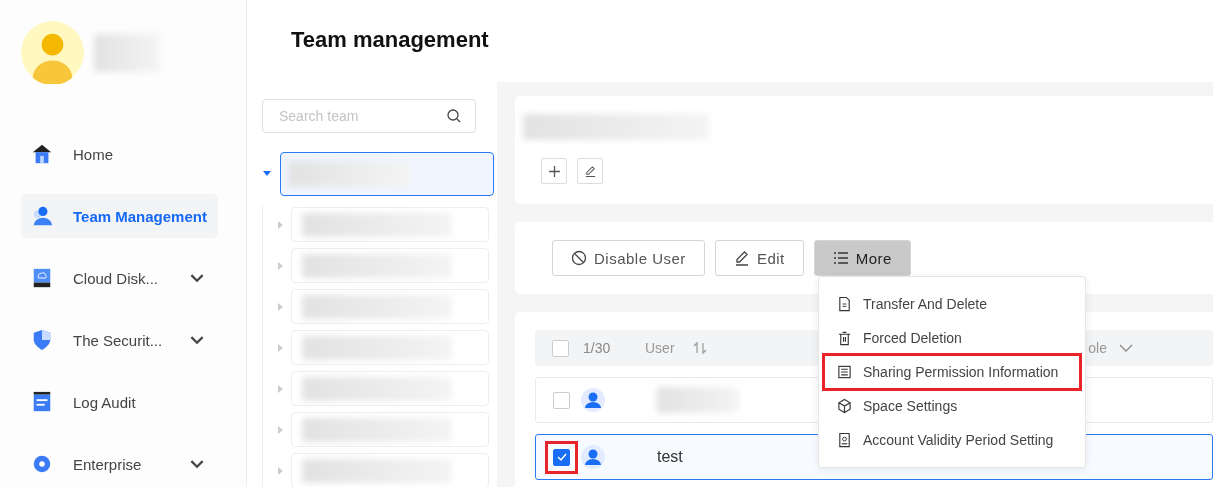 This screenshot has height=487, width=1213. I want to click on user-name: test, so click(670, 457).